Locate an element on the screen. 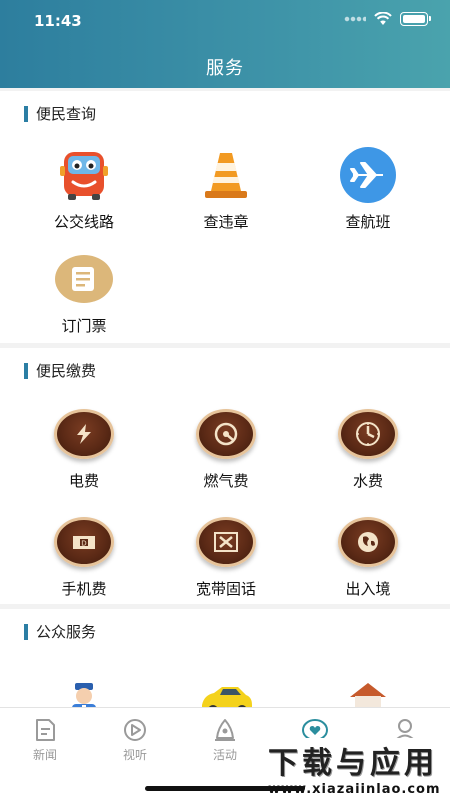 The image size is (450, 801). section-title: 便民缴费 is located at coordinates (66, 371).